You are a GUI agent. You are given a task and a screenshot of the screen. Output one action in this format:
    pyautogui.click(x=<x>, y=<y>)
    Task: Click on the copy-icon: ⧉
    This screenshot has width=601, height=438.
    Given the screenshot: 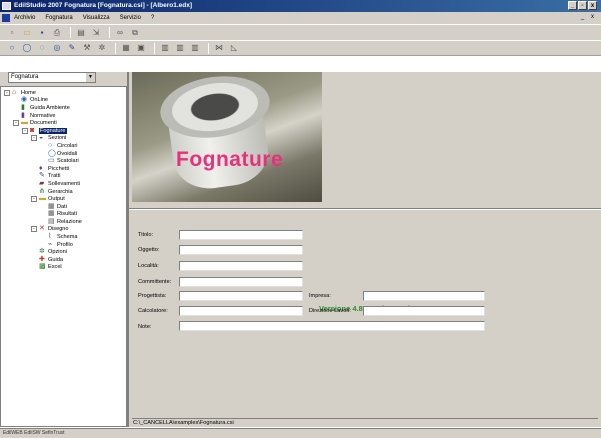 What is the action you would take?
    pyautogui.click(x=135, y=33)
    